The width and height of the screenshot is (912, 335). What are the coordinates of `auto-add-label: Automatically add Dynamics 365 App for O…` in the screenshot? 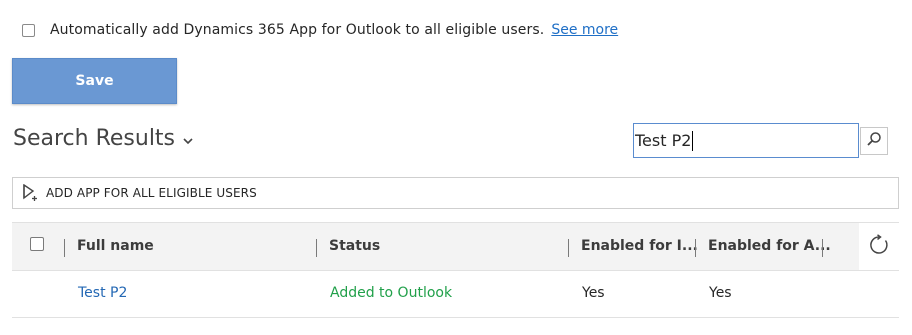 It's located at (297, 30).